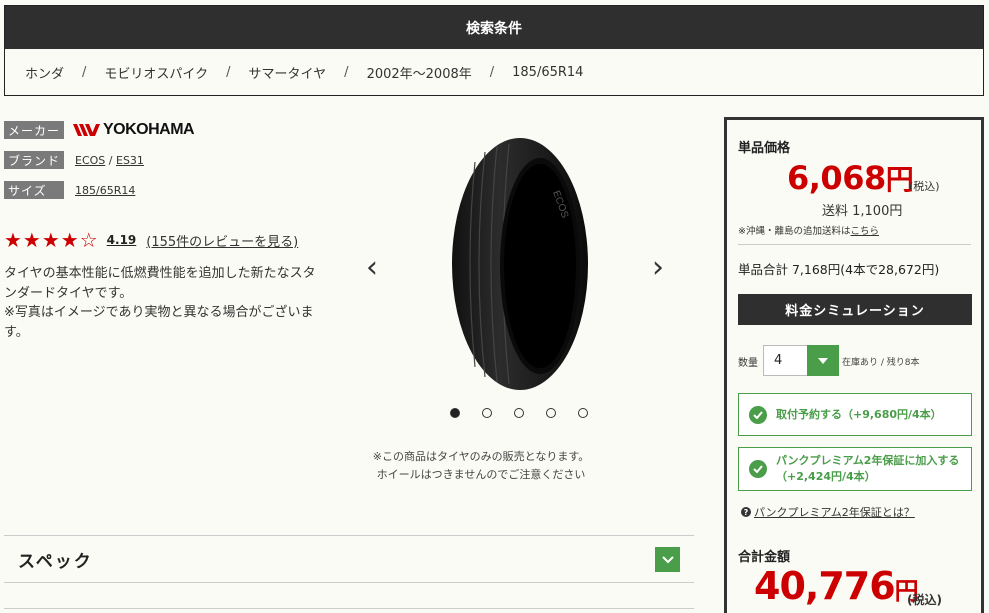  Describe the element at coordinates (481, 466) in the screenshot. I see `wheel-note: ※この商品はタイヤのみの販売となります。 ホイールはつきませんのでご注意ください` at that location.